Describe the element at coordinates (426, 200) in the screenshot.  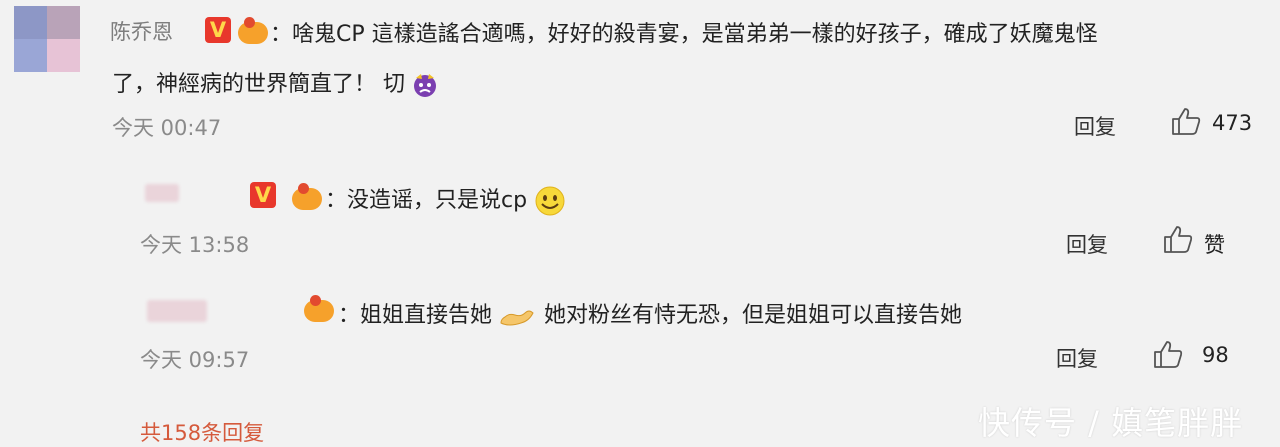
I see `reply-text-content: ：没造谣，只是说cp` at that location.